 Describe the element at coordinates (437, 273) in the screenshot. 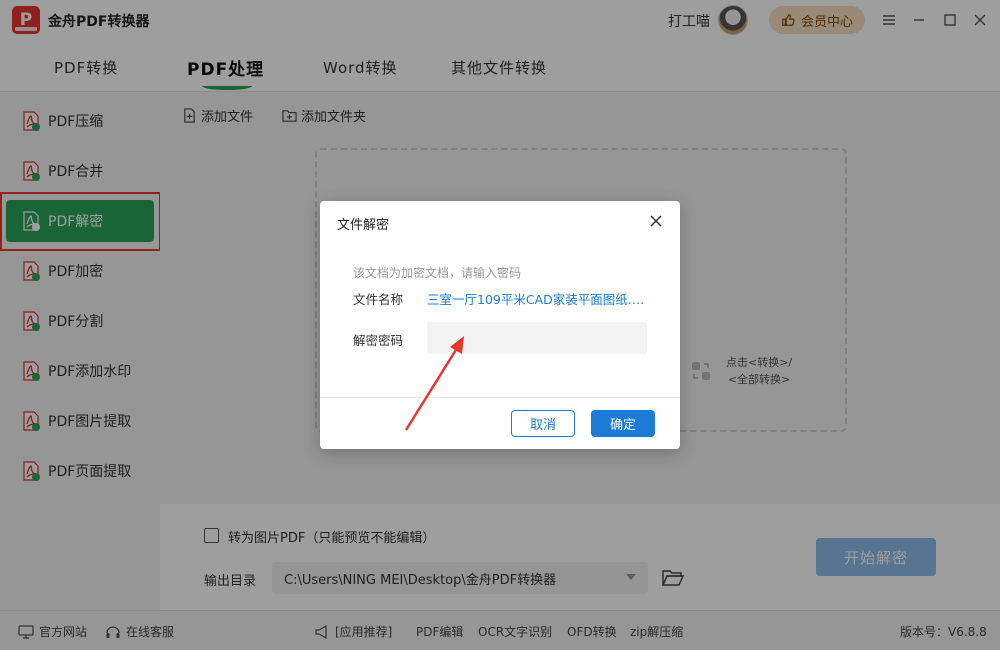

I see `dialog-hint: 该文档为加密文档，请输入密码` at that location.